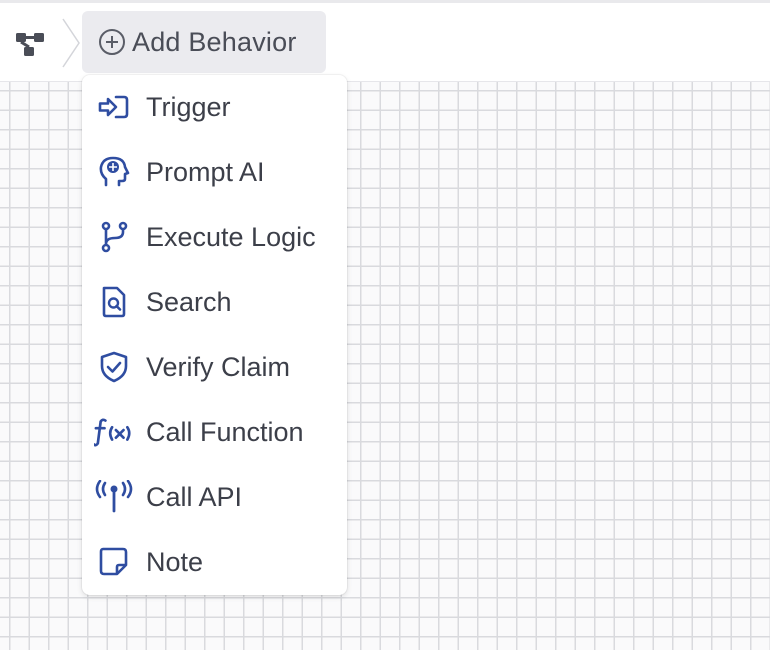 The width and height of the screenshot is (770, 650). What do you see at coordinates (114, 367) in the screenshot?
I see `shield-check-icon` at bounding box center [114, 367].